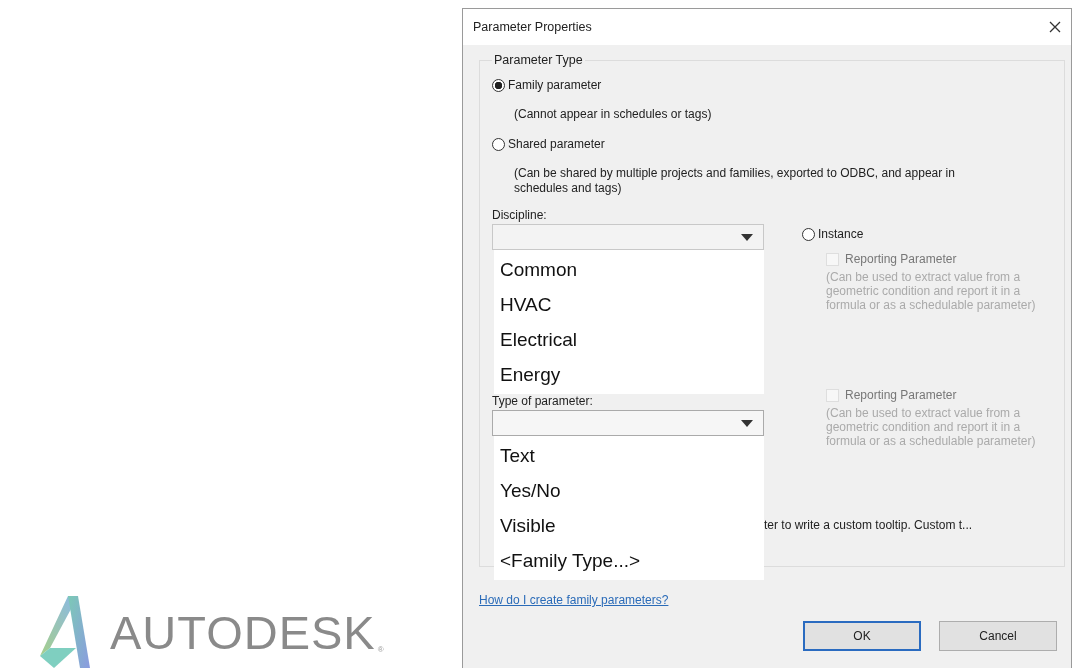 The image size is (1072, 668). I want to click on close-icon, so click(1055, 27).